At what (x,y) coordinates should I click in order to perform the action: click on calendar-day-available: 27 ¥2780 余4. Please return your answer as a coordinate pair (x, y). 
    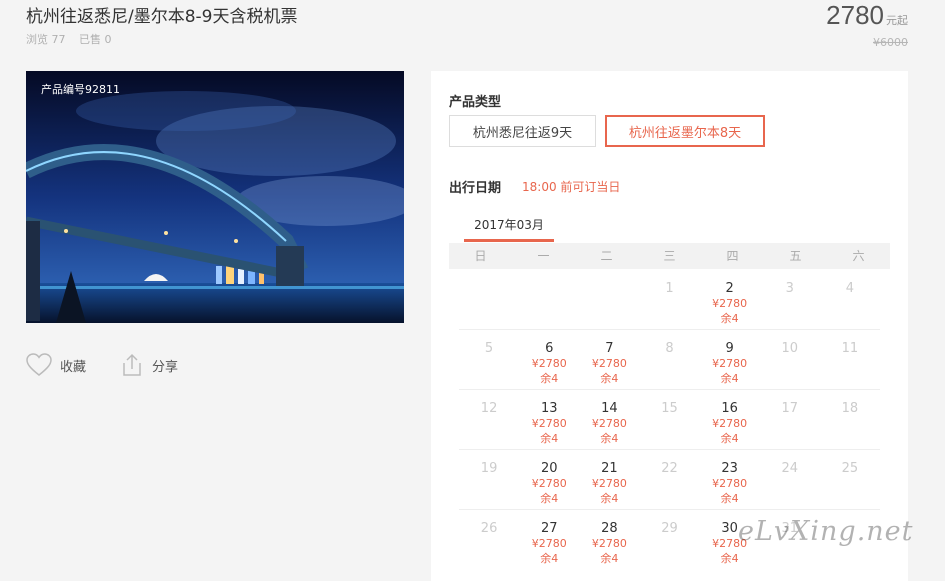
    Looking at the image, I should click on (549, 539).